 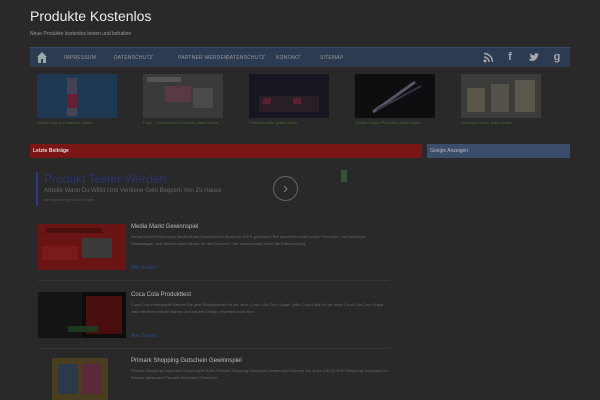 I want to click on post-title: Media Markt Gewinnspiel, so click(x=164, y=227).